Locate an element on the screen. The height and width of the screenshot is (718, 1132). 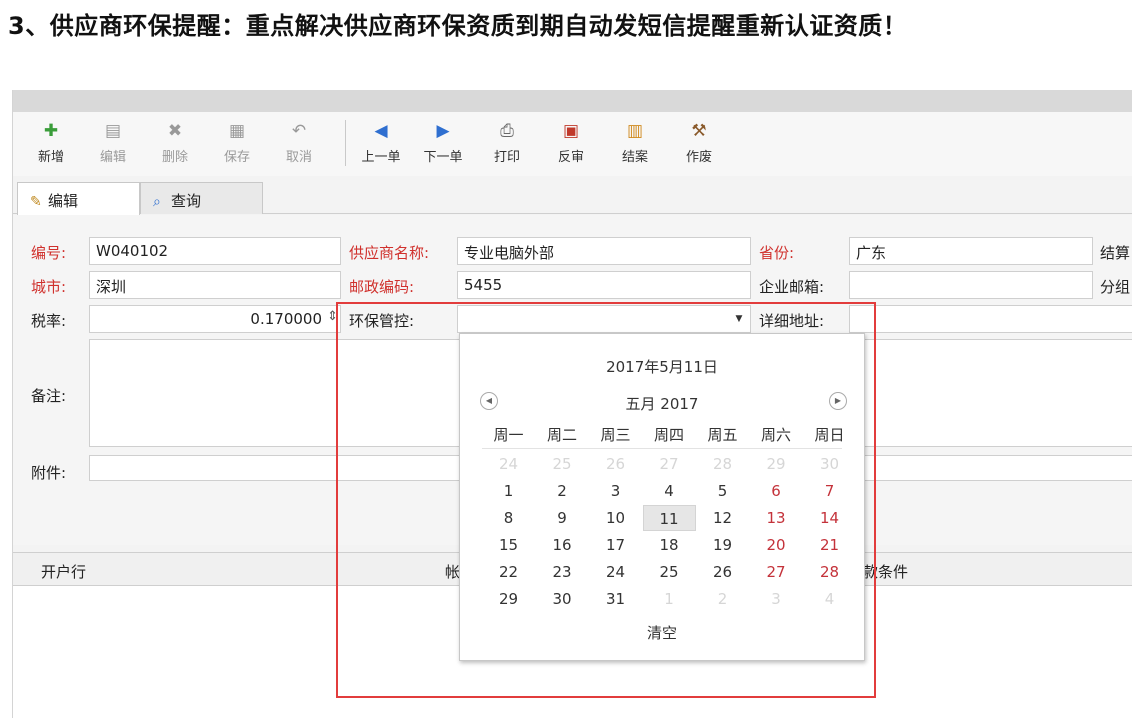
undo-icon: ↶ is located at coordinates (299, 131).